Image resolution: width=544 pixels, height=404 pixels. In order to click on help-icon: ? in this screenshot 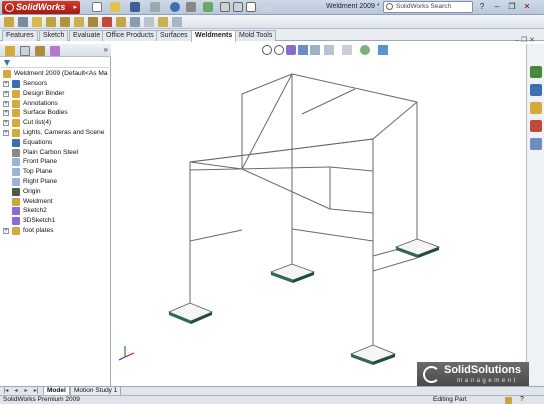, I will do `click(522, 400)`.